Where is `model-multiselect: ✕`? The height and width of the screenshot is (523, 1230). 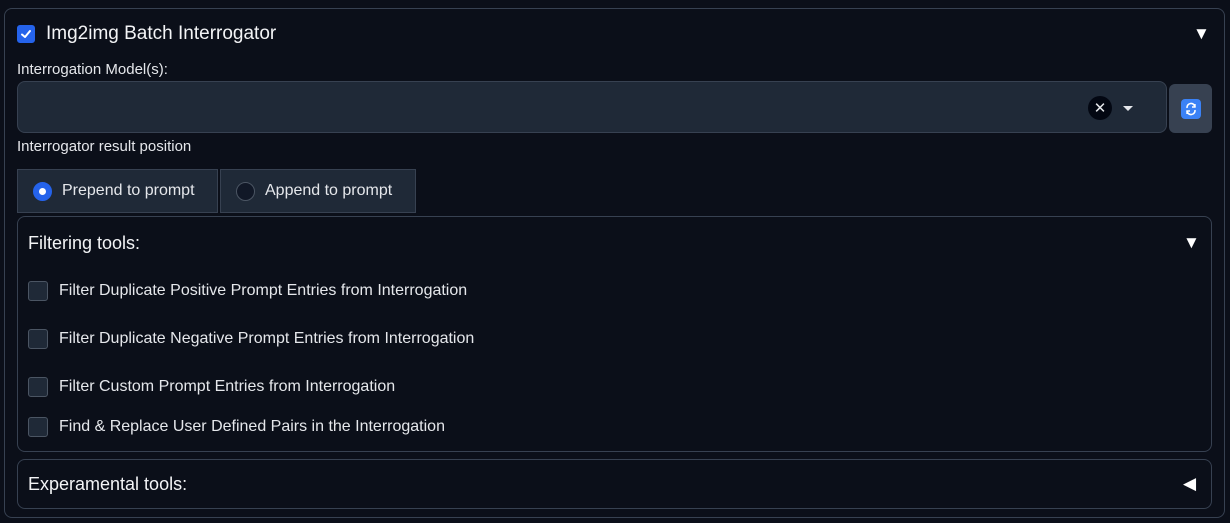
model-multiselect: ✕ is located at coordinates (592, 107).